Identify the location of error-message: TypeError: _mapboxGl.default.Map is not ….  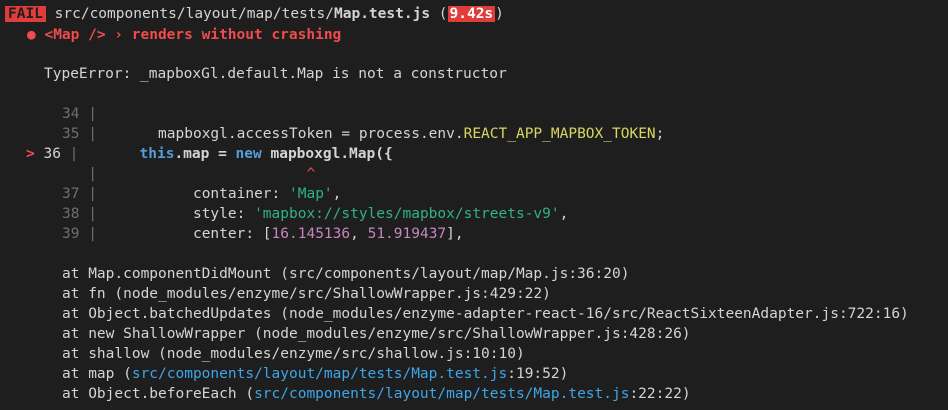
(275, 74).